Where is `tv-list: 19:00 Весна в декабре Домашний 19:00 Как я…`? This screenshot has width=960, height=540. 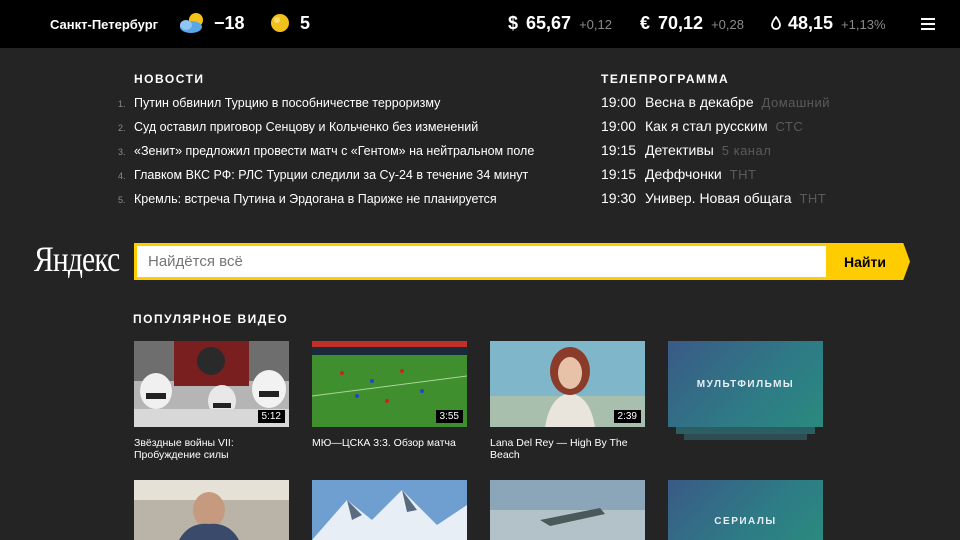 tv-list: 19:00 Весна в декабре Домашний 19:00 Как я… is located at coordinates (766, 152).